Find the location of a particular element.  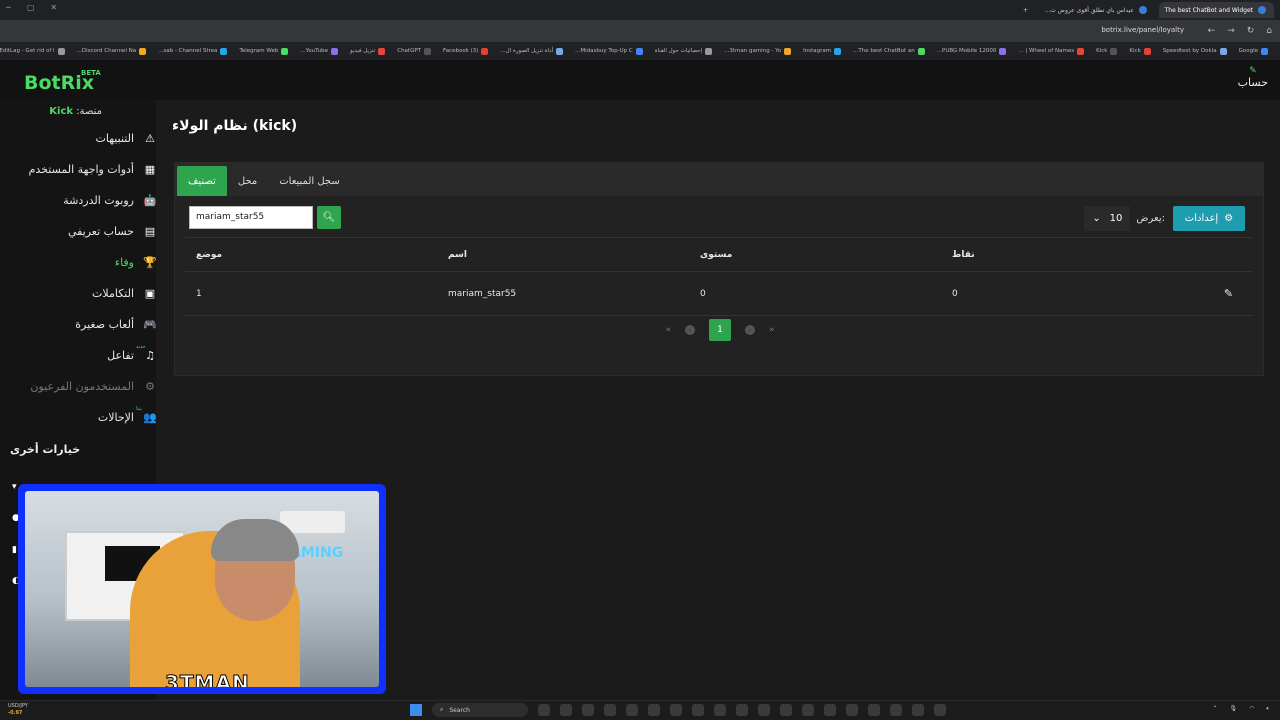

platform-value: Kick is located at coordinates (61, 111).